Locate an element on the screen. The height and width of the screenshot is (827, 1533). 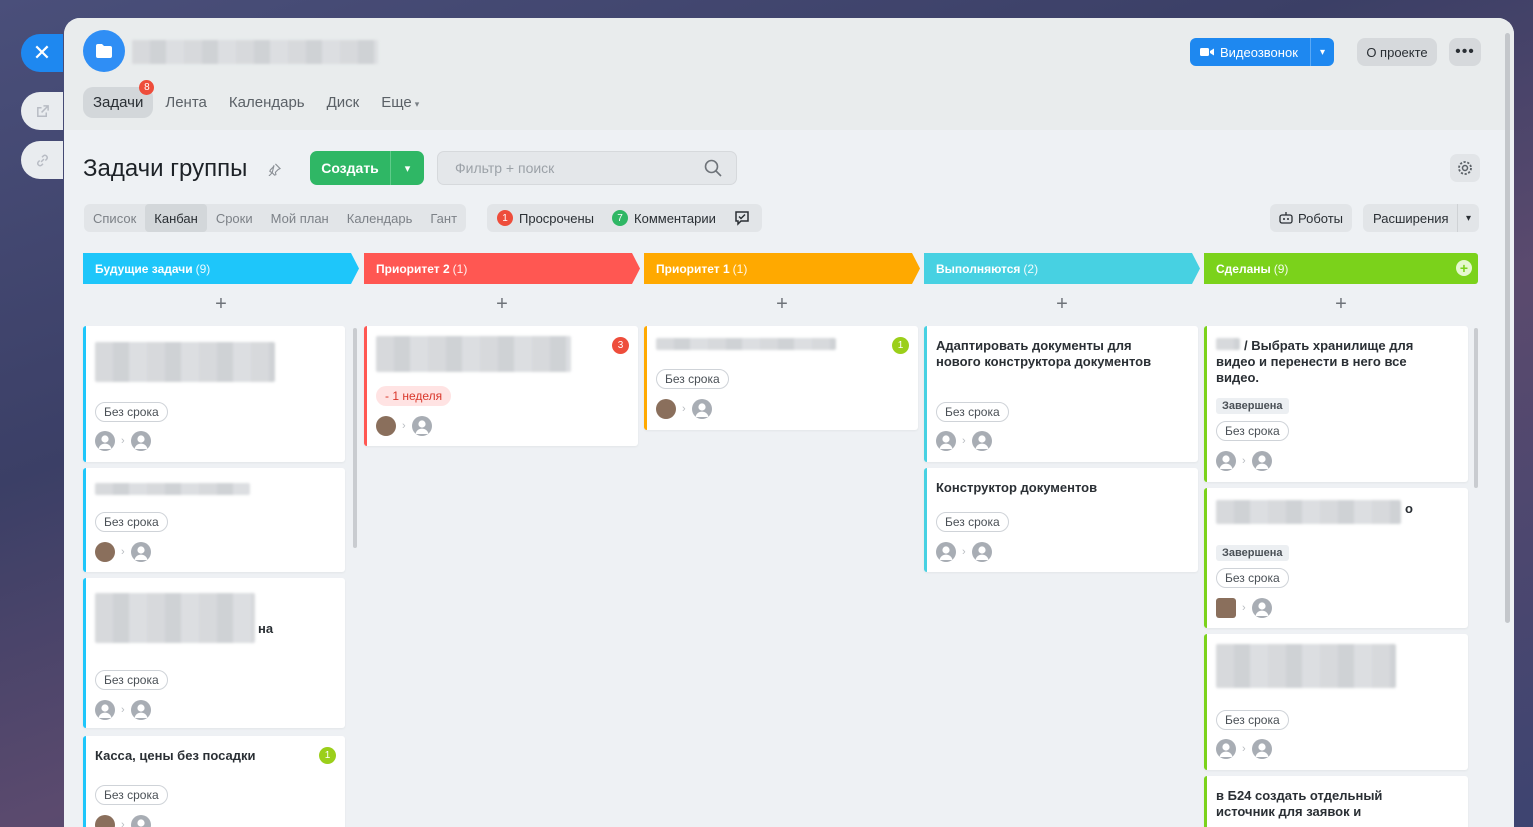
task-card: Касса, цены без посадки 1 Без срока › is located at coordinates (214, 781).